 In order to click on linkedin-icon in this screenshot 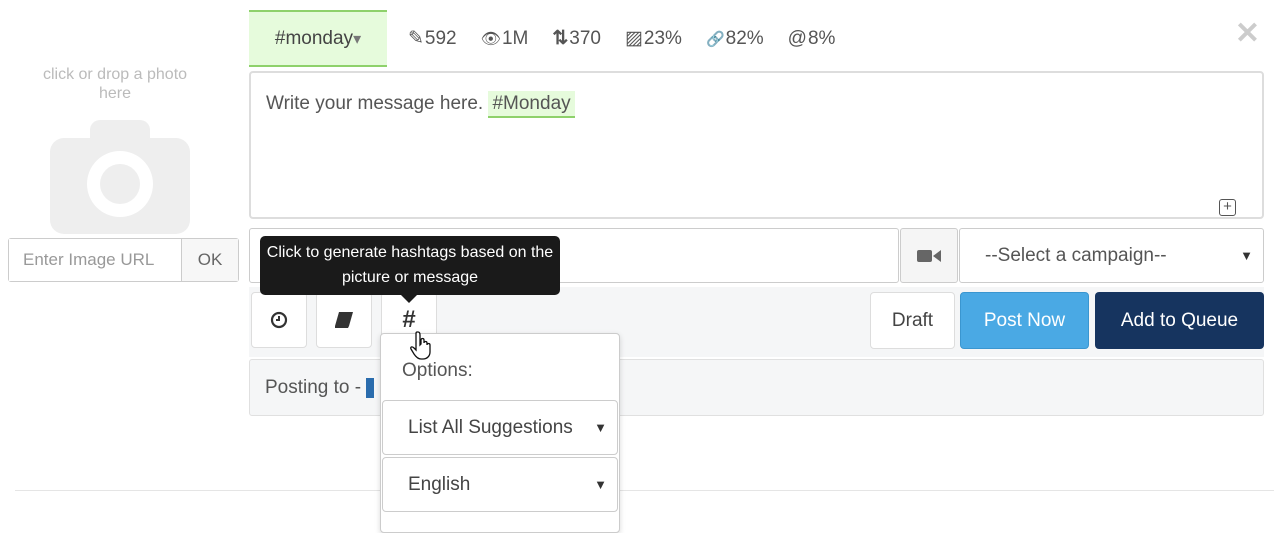, I will do `click(370, 387)`.